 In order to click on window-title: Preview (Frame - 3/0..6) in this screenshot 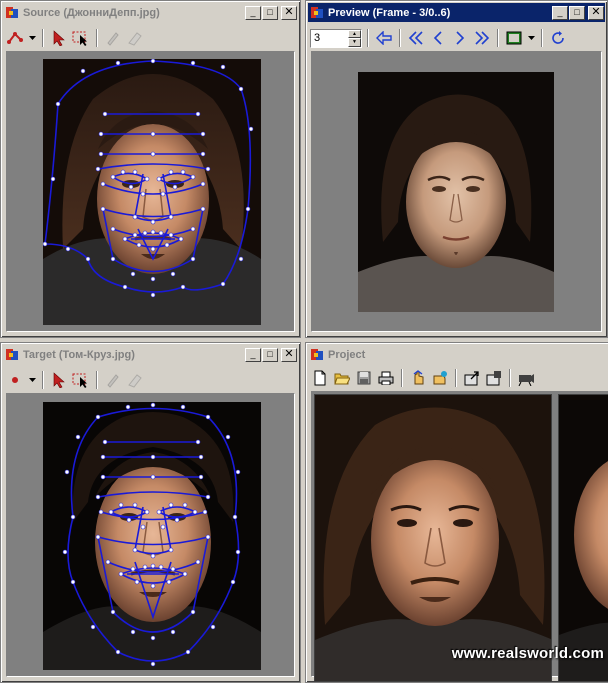, I will do `click(389, 12)`.